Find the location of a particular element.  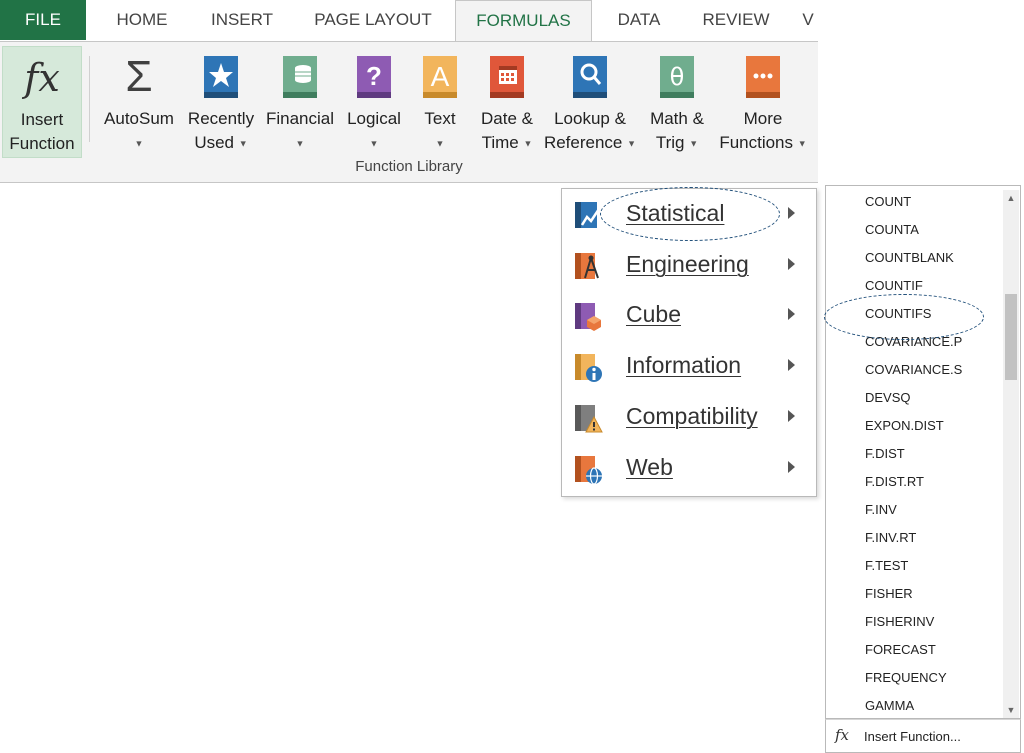

function-item-gamma: GAMMA is located at coordinates (889, 705).